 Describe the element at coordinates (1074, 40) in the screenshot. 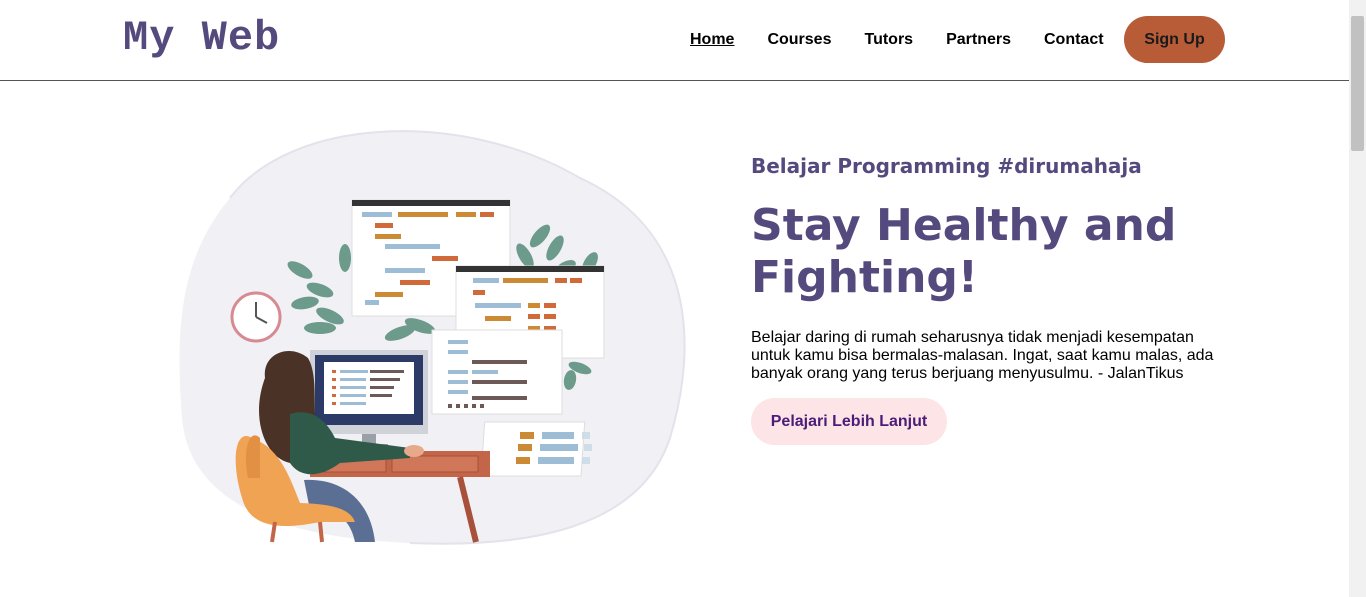

I see `nav-contact: Contact` at that location.